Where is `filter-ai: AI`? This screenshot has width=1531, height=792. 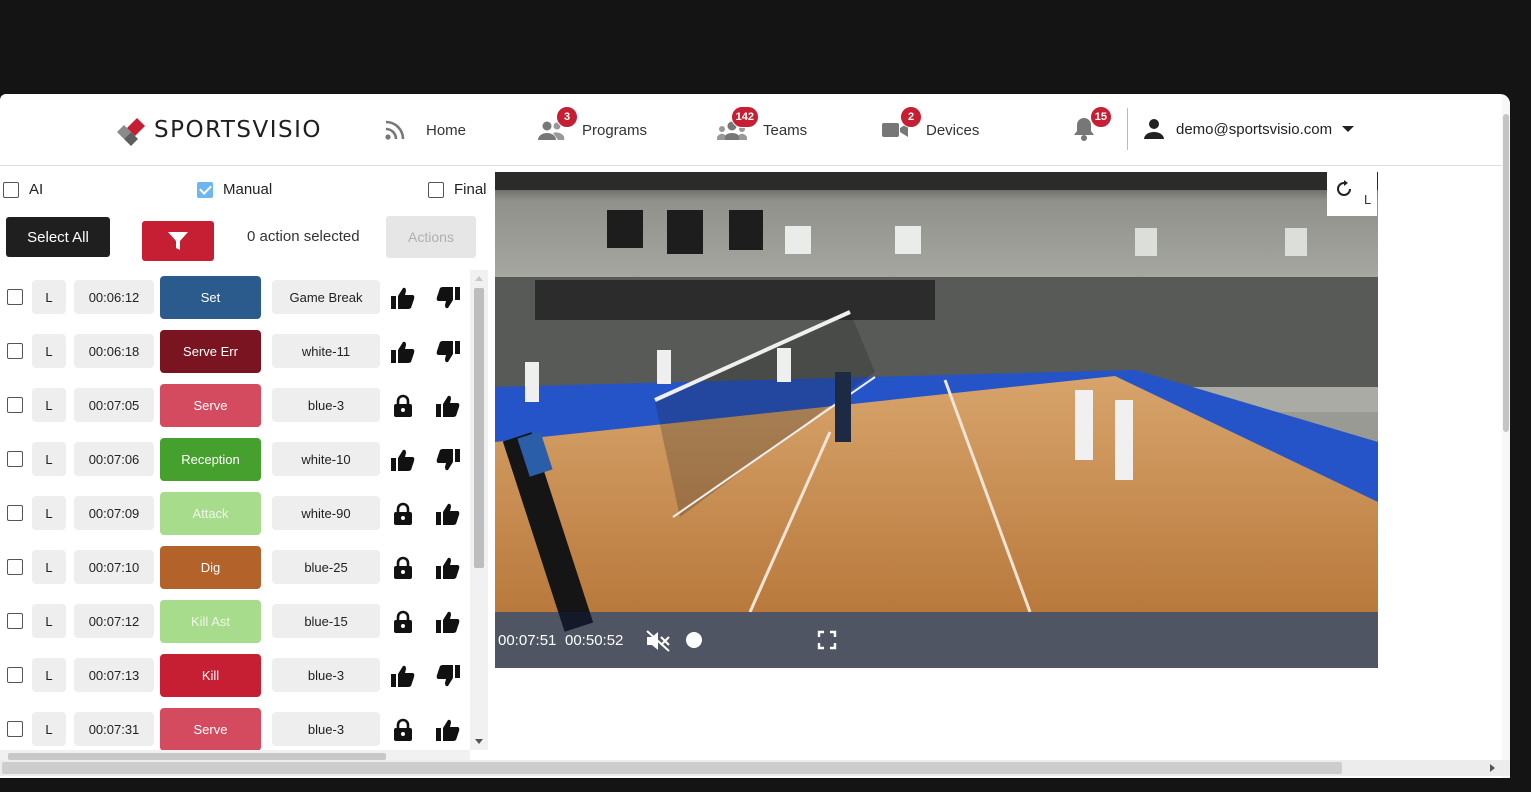
filter-ai: AI is located at coordinates (23, 189).